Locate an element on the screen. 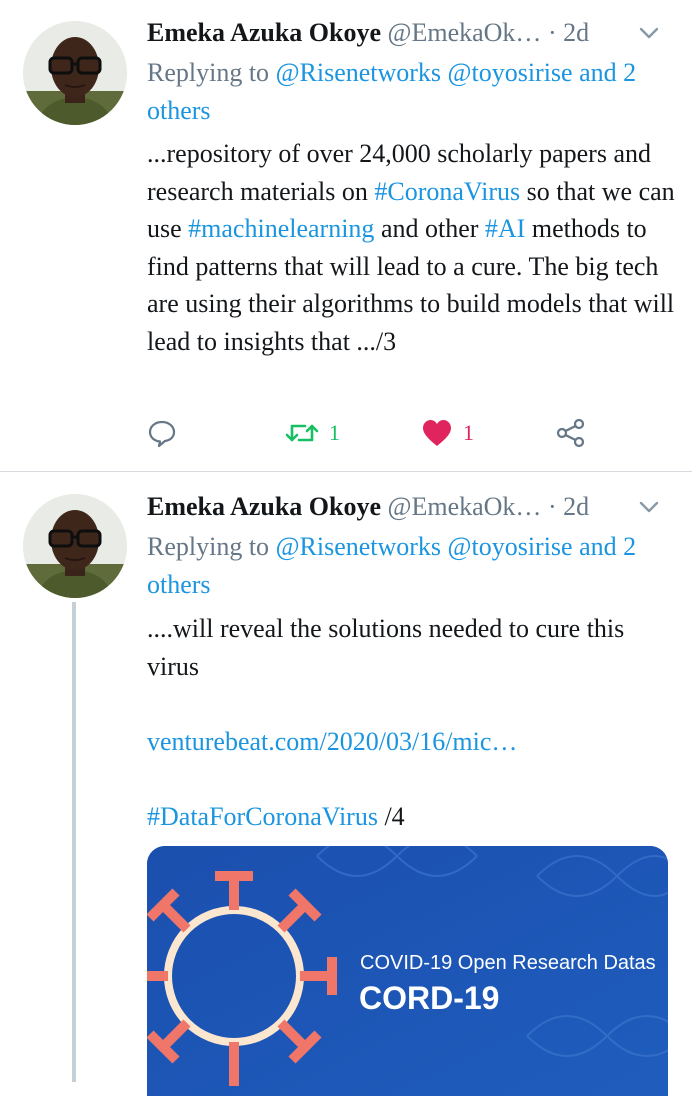  reply-icon is located at coordinates (162, 434).